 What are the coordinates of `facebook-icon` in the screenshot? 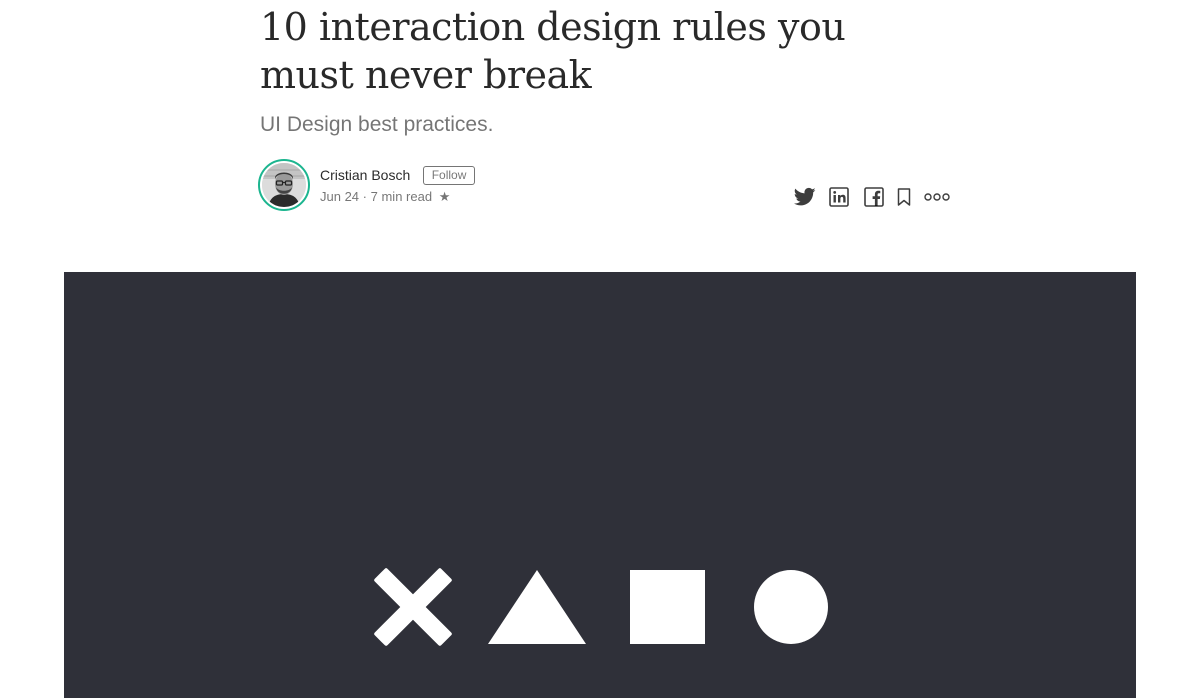 It's located at (874, 197).